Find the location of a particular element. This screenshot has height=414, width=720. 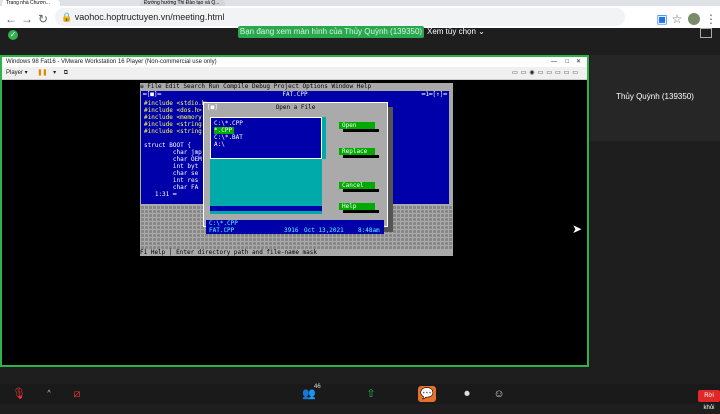

dialog-title: [■] Open a File is located at coordinates (295, 107).